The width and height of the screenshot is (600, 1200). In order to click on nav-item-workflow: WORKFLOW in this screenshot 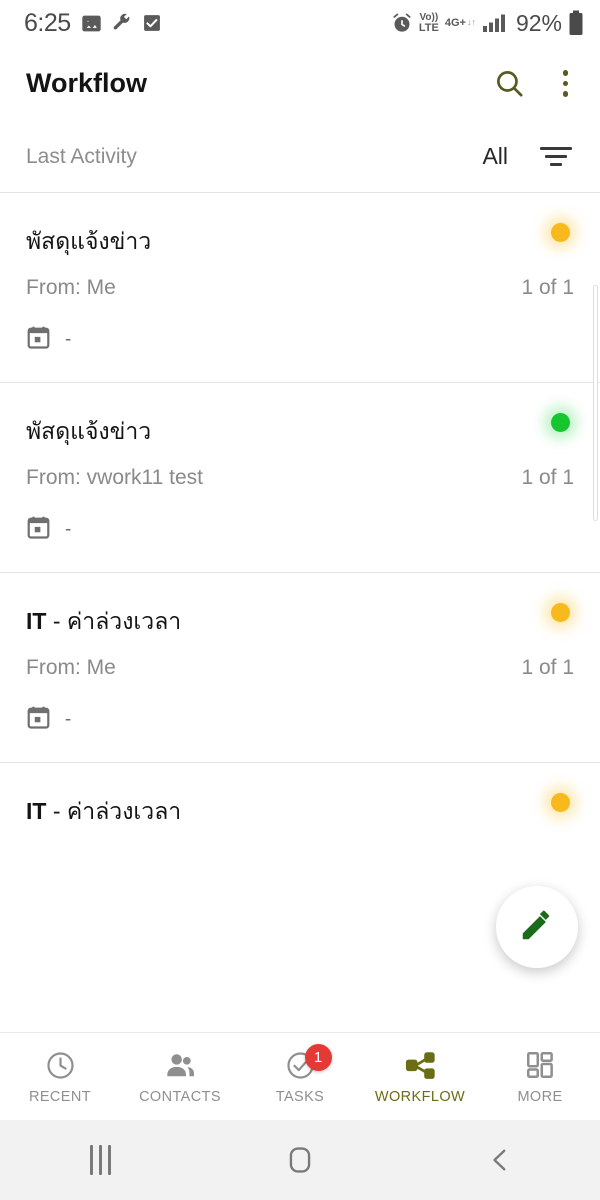, I will do `click(420, 1076)`.